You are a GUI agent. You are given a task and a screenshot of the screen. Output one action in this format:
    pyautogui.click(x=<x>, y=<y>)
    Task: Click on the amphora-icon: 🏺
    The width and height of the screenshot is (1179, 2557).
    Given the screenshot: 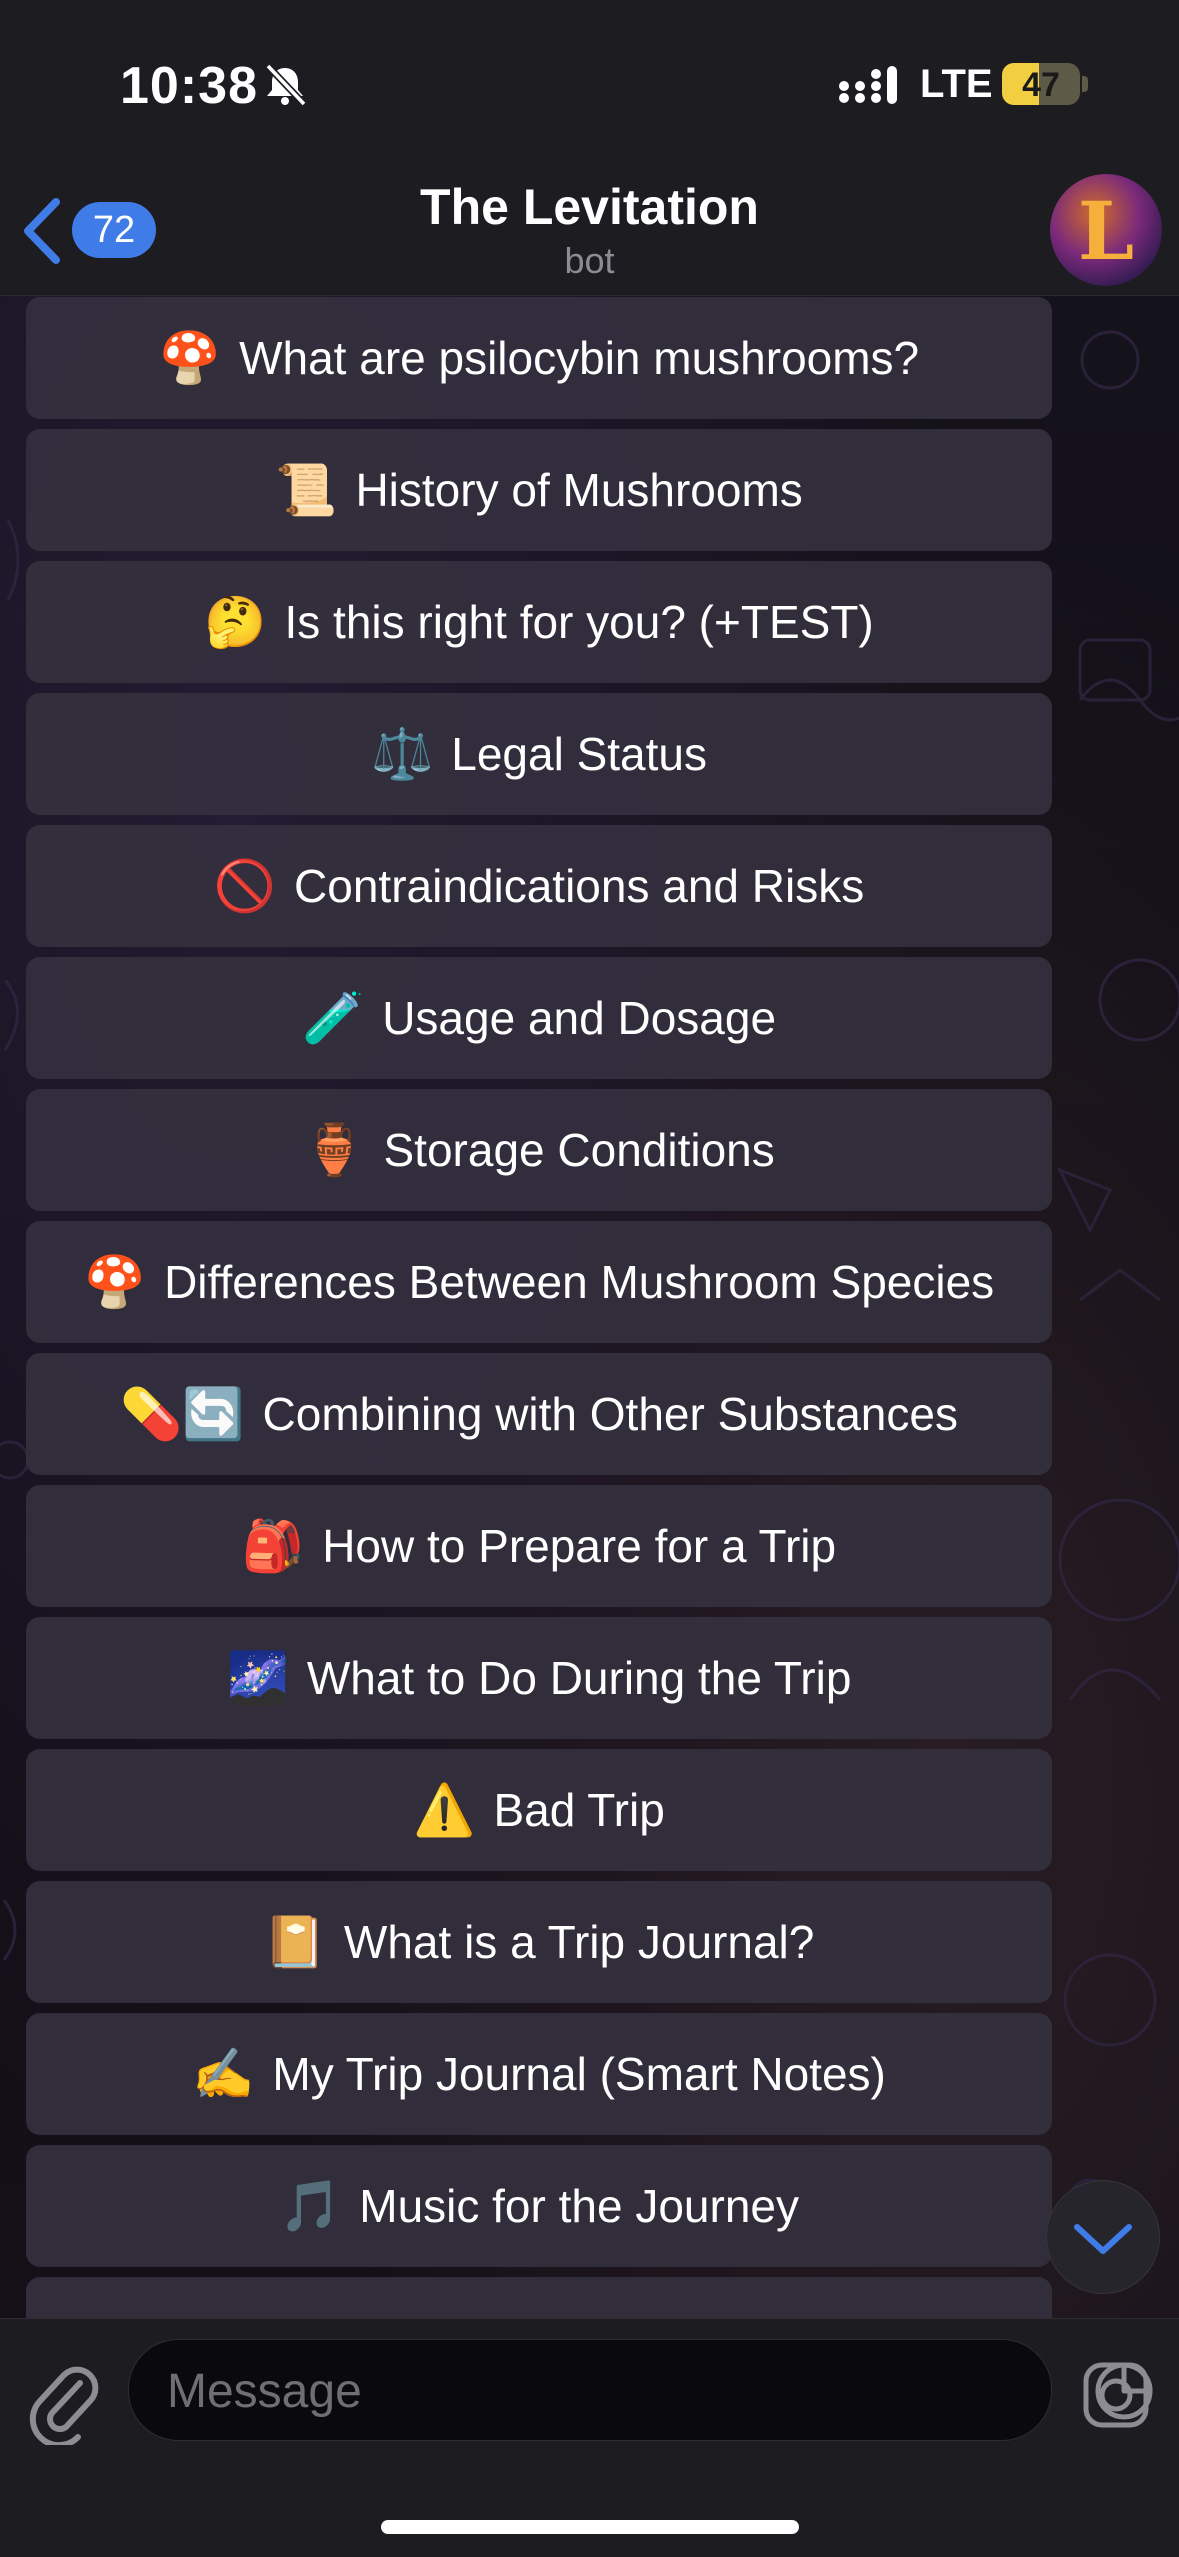 What is the action you would take?
    pyautogui.click(x=334, y=1149)
    